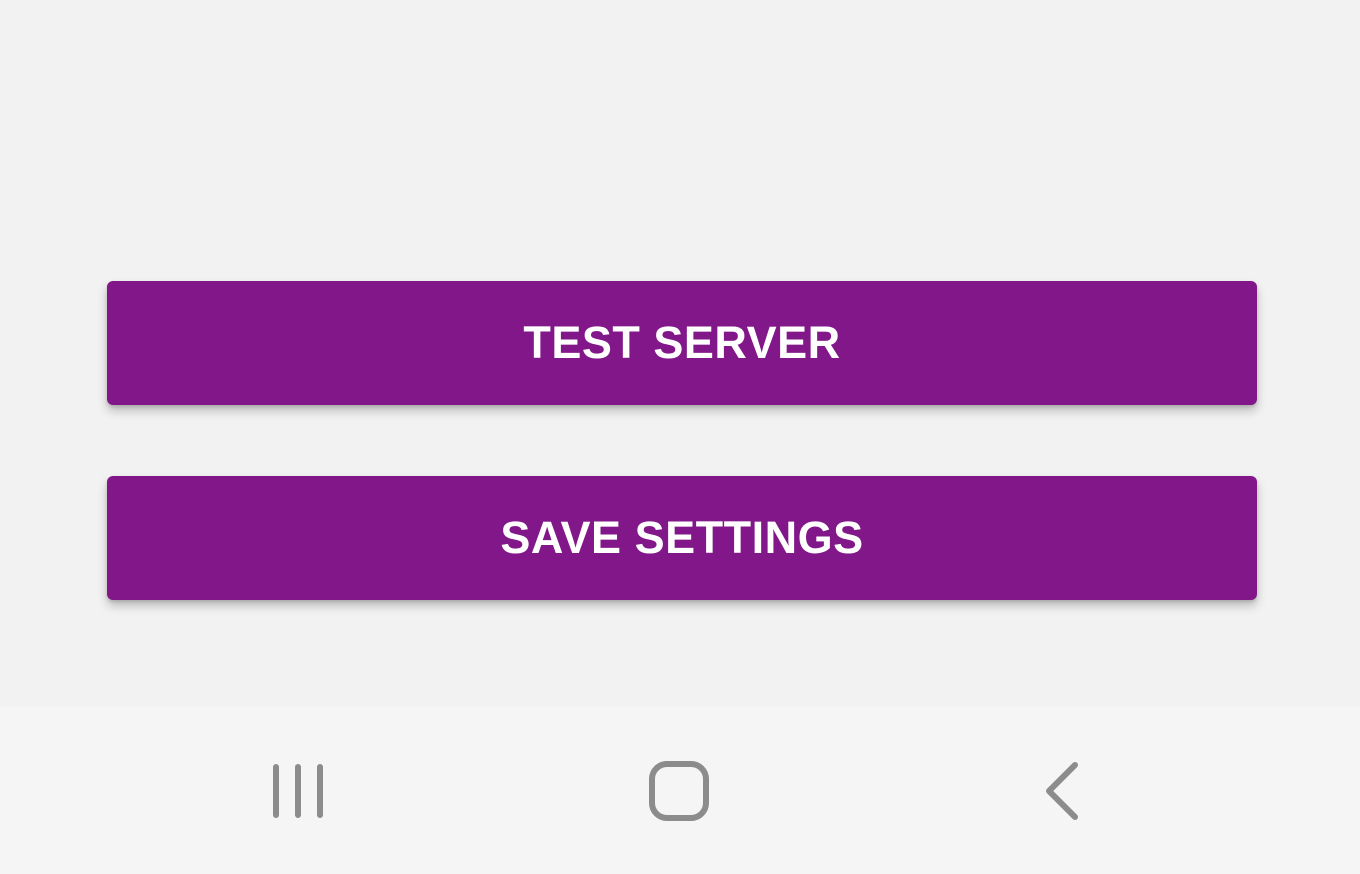 The image size is (1360, 874). Describe the element at coordinates (682, 538) in the screenshot. I see `save-settings-button: SAVE SETTINGS` at that location.